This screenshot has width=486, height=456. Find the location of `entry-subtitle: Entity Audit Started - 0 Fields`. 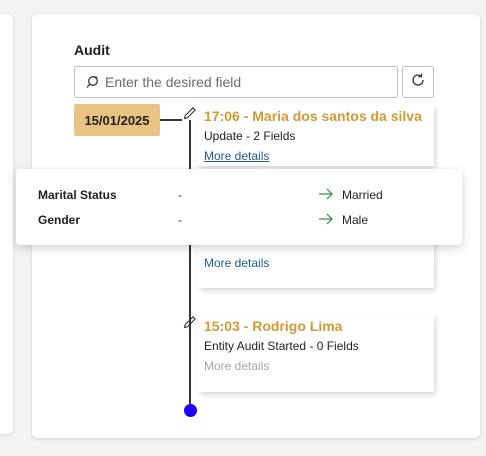

entry-subtitle: Entity Audit Started - 0 Fields is located at coordinates (281, 346).